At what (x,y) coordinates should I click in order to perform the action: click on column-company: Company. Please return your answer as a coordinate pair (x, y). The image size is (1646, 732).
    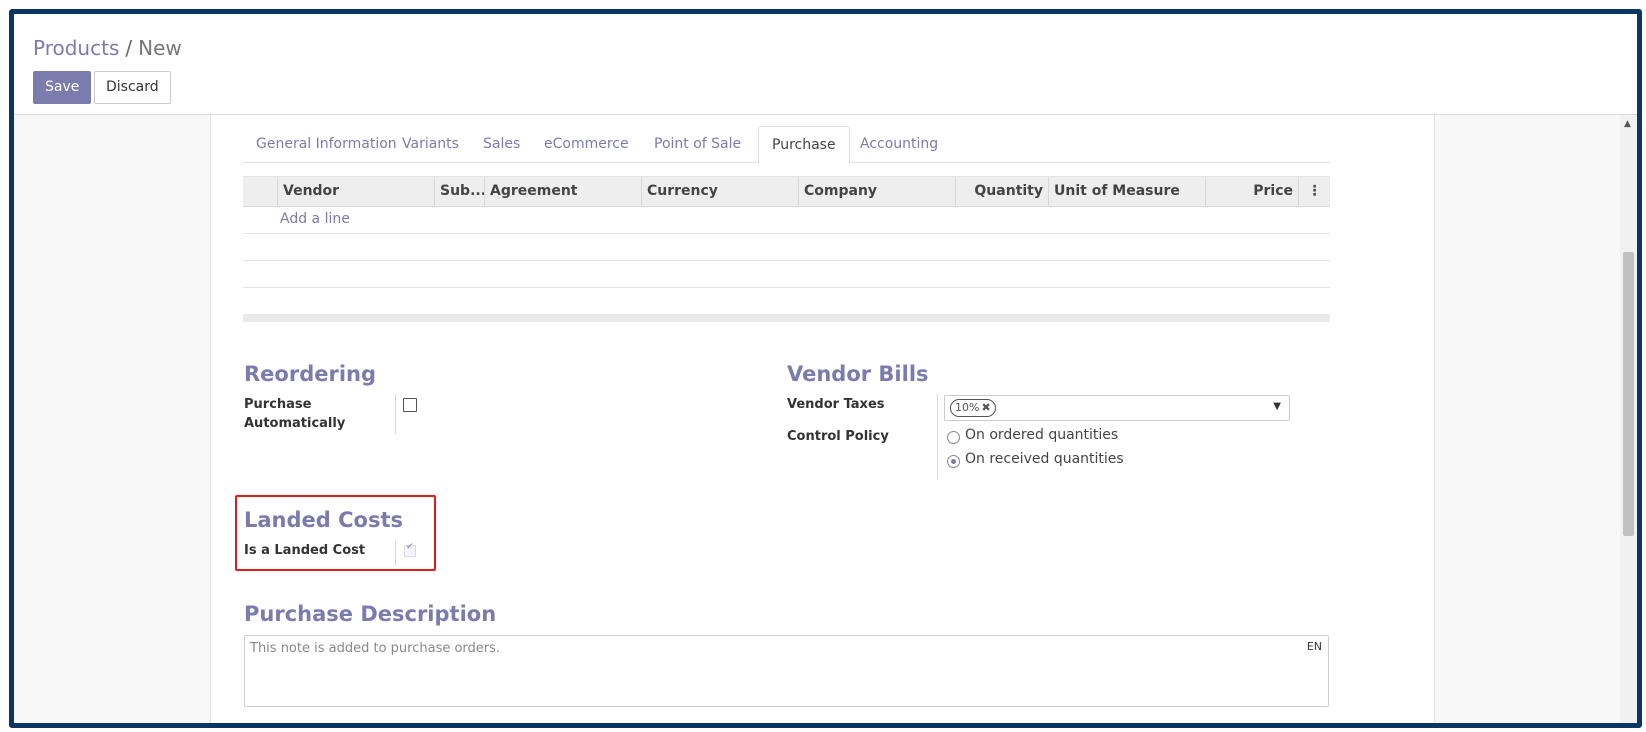
    Looking at the image, I should click on (876, 191).